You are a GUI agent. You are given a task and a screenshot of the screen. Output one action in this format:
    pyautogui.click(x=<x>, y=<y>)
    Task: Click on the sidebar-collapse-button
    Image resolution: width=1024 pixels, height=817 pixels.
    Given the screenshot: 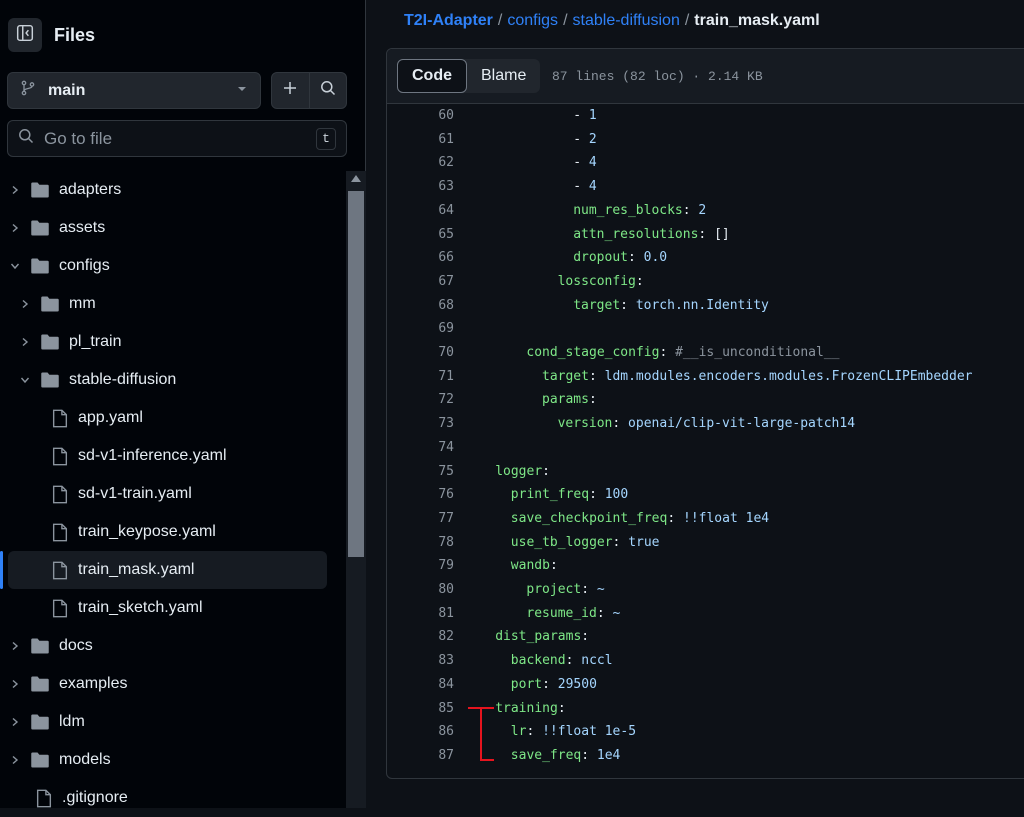 What is the action you would take?
    pyautogui.click(x=25, y=35)
    